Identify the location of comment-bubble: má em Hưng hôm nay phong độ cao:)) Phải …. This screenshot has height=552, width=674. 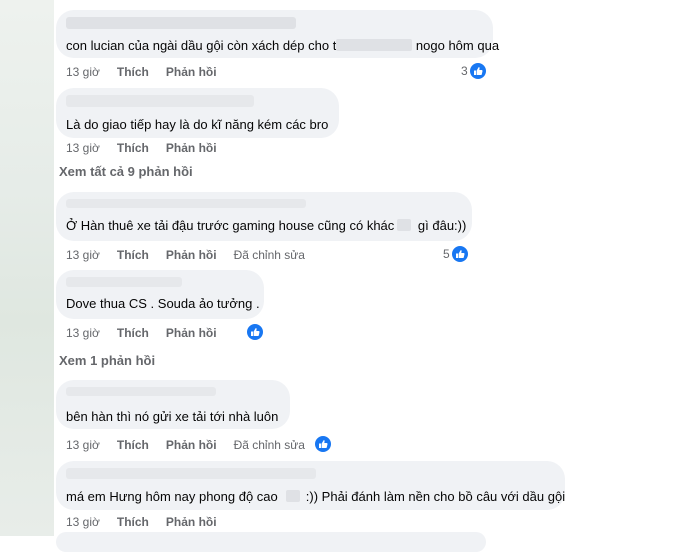
(310, 485).